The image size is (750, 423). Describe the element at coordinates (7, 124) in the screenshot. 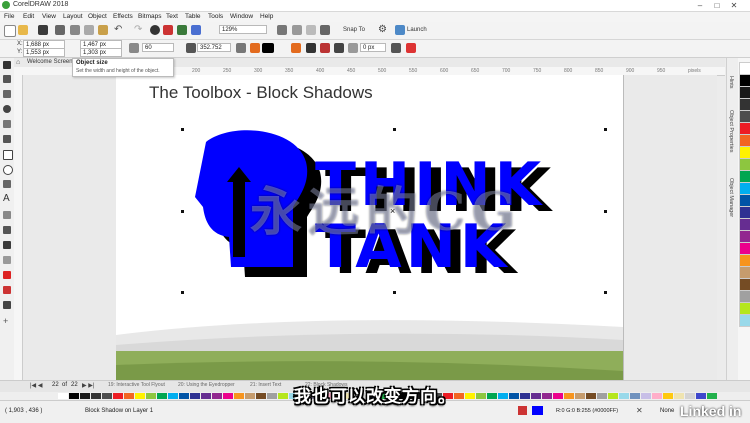

I see `freehand-tool-icon` at that location.